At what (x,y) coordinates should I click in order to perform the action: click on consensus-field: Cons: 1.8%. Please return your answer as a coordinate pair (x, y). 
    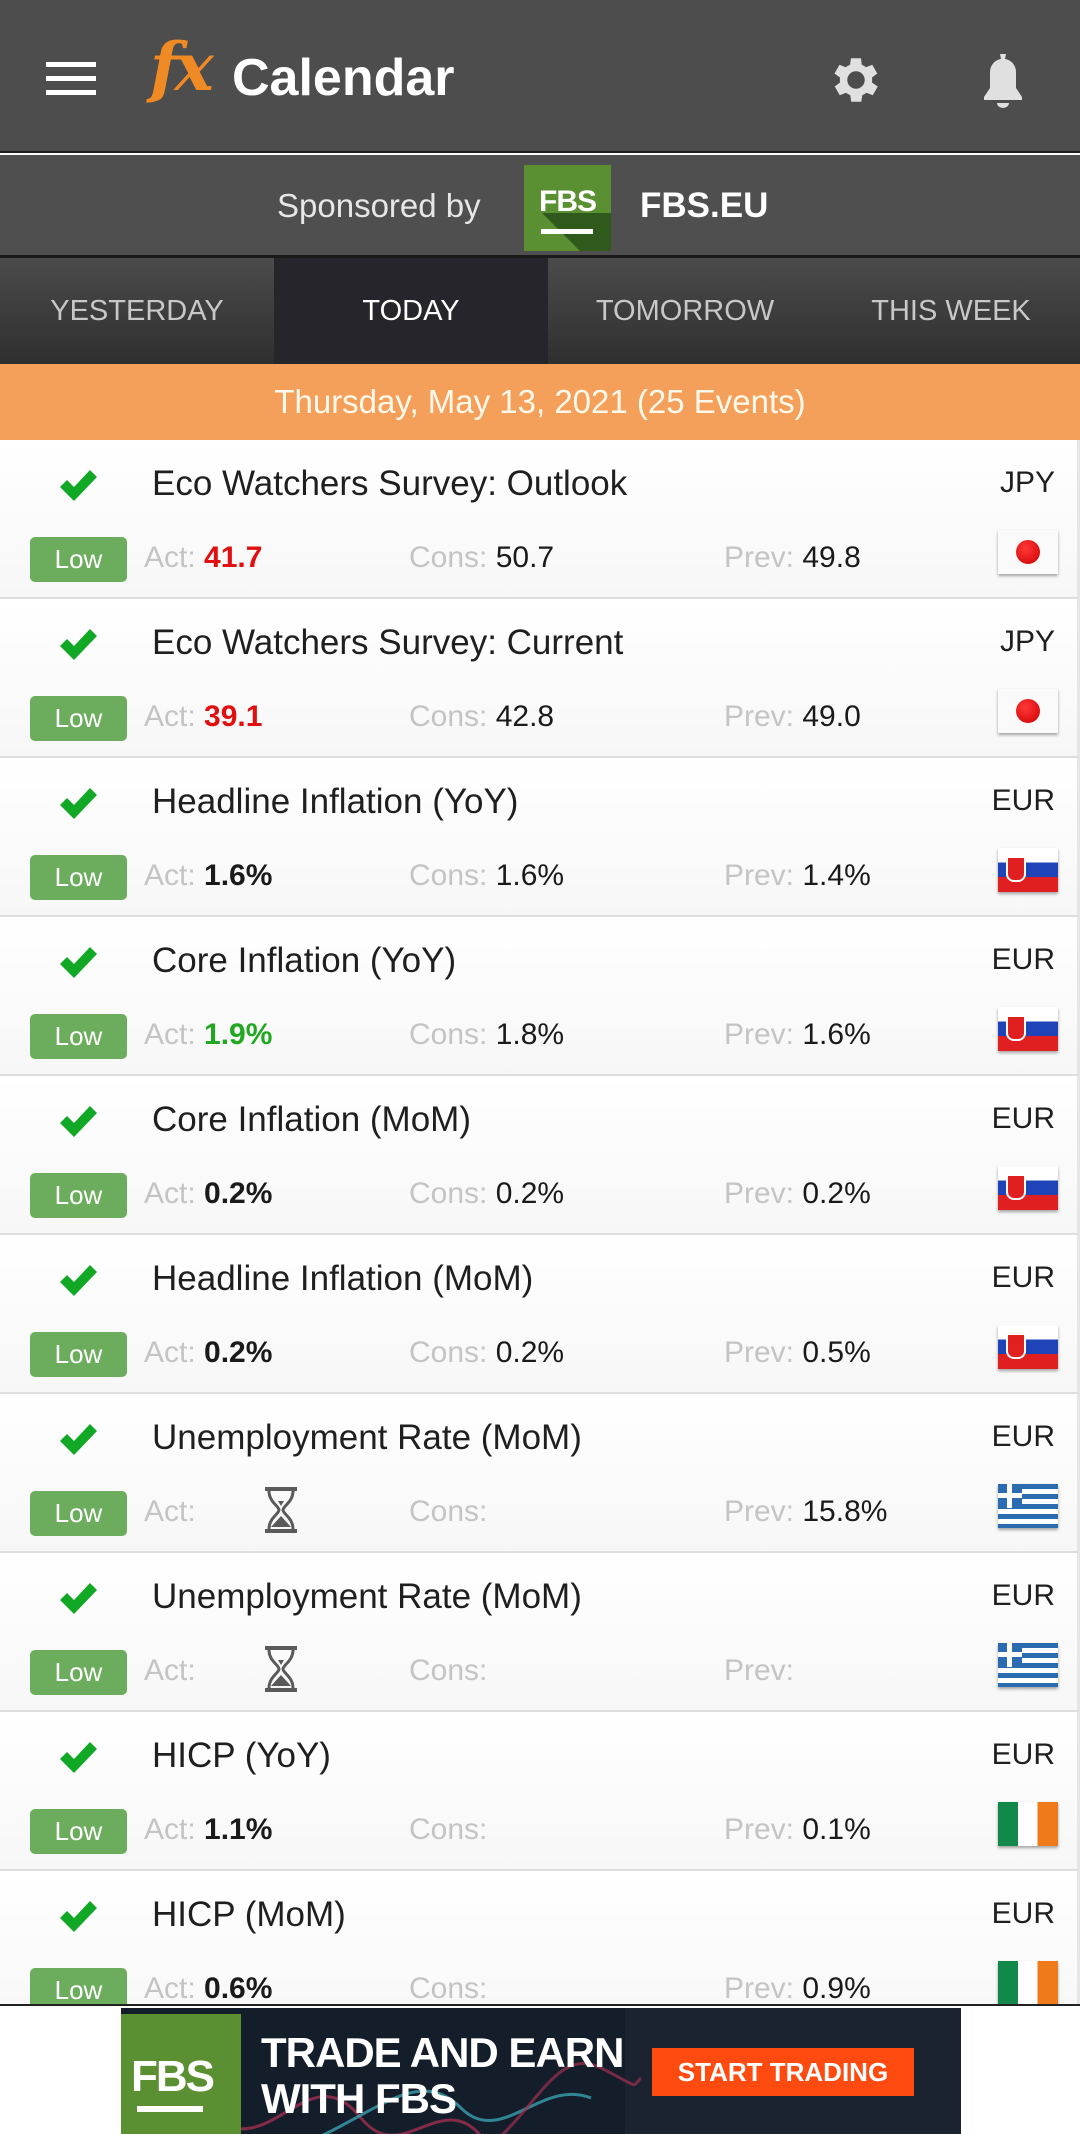
    Looking at the image, I should click on (486, 1035).